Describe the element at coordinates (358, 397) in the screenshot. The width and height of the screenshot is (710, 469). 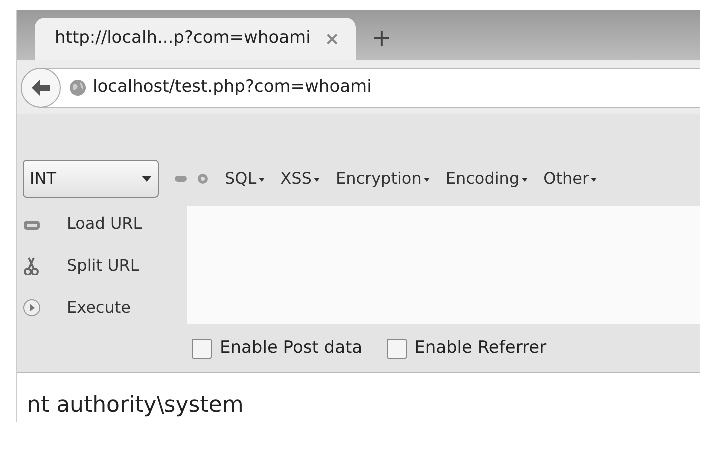
I see `page-output-text: nt authority\system` at that location.